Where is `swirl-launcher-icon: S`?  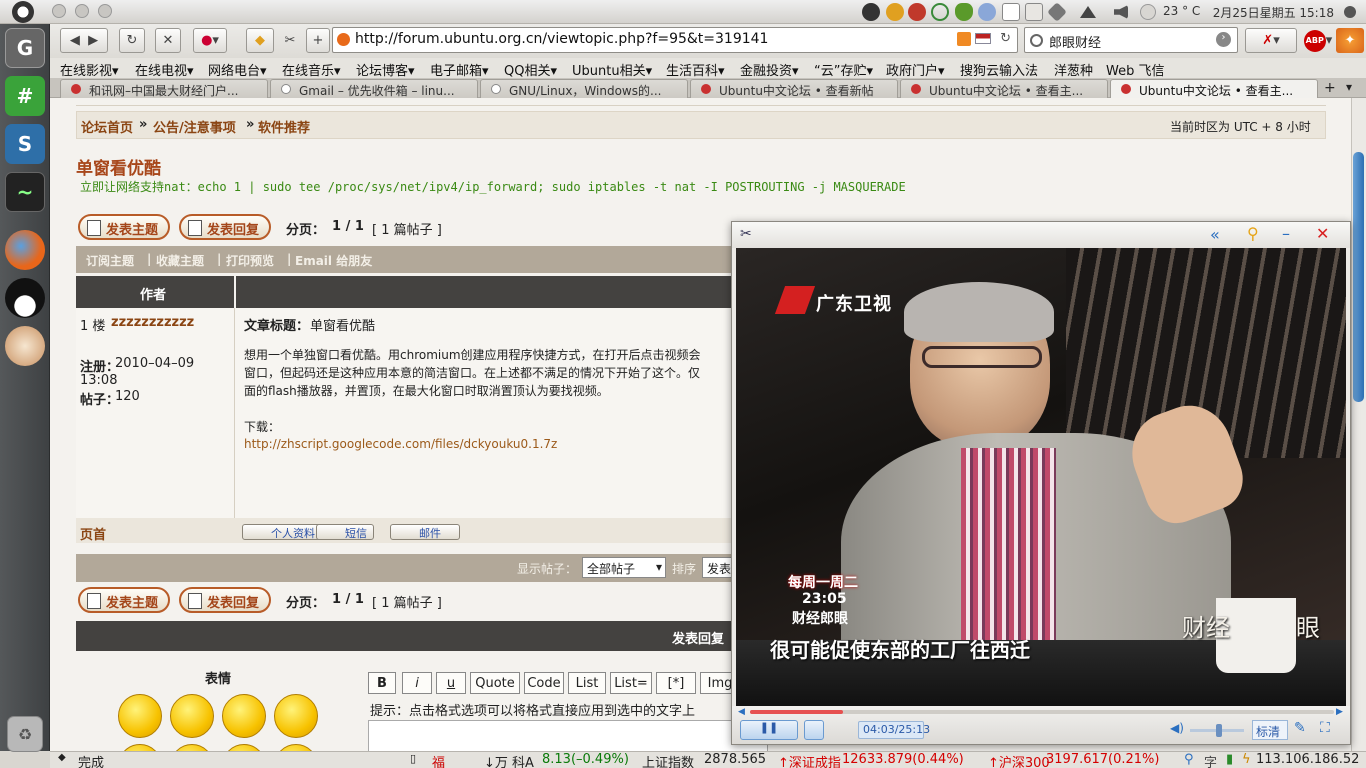
swirl-launcher-icon: S is located at coordinates (25, 144).